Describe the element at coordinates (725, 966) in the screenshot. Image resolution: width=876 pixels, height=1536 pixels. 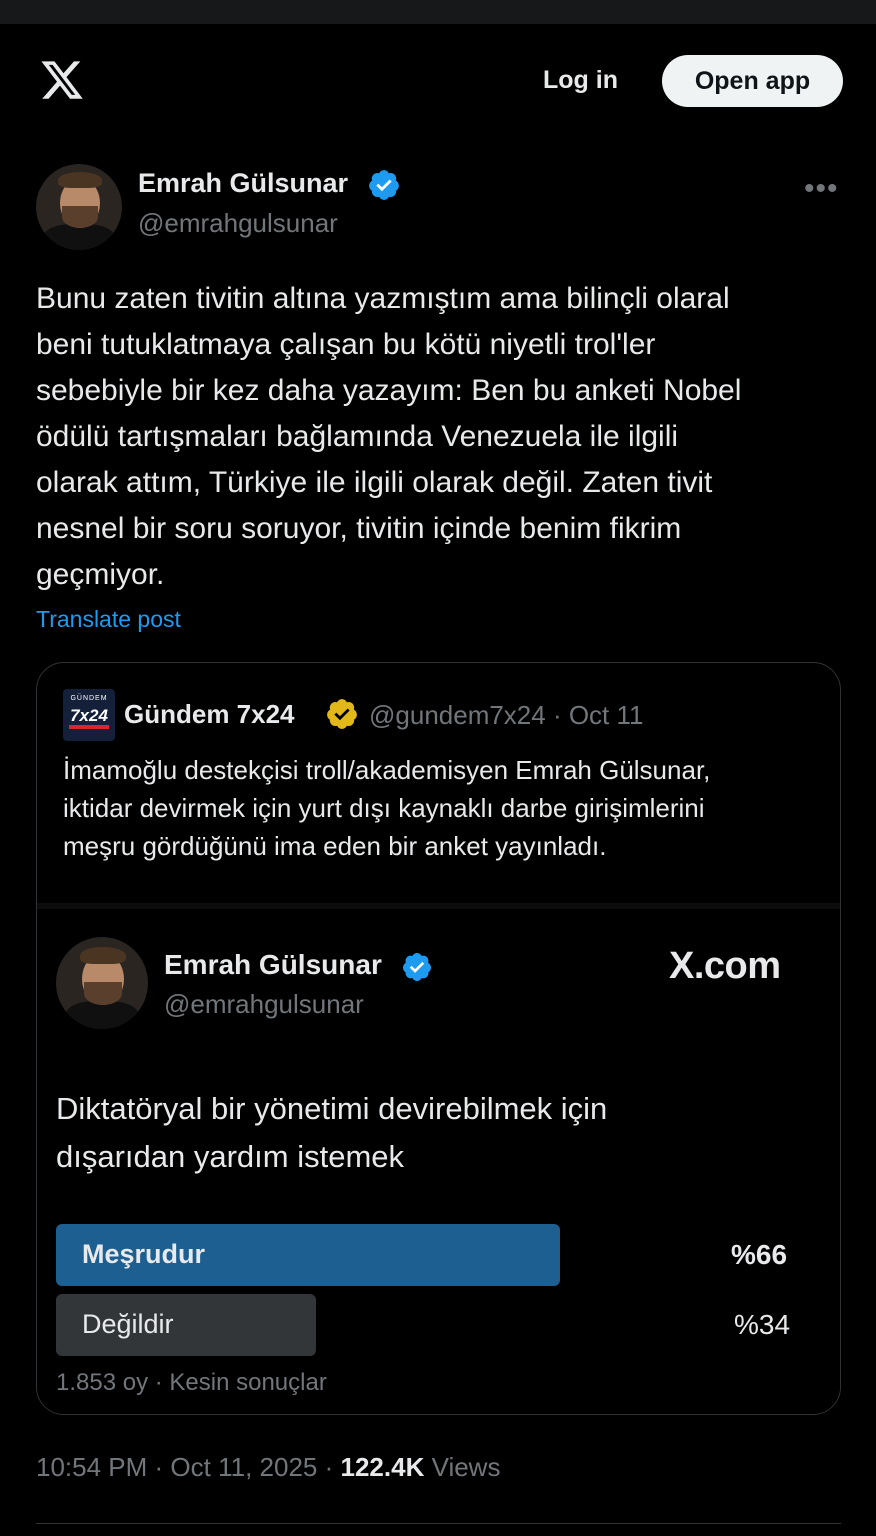
I see `xcom-brand: X.com` at that location.